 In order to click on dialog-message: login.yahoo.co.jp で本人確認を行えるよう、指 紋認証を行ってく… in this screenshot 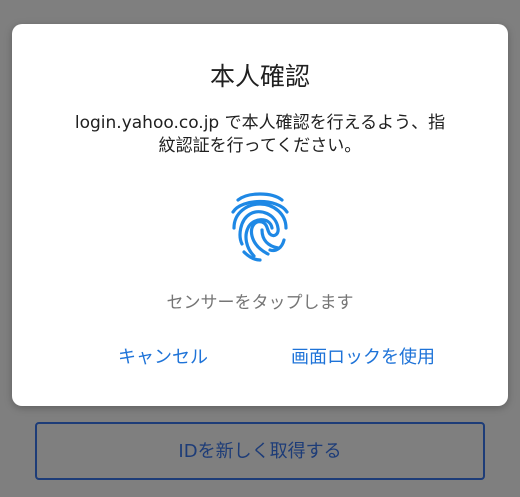, I will do `click(260, 135)`.